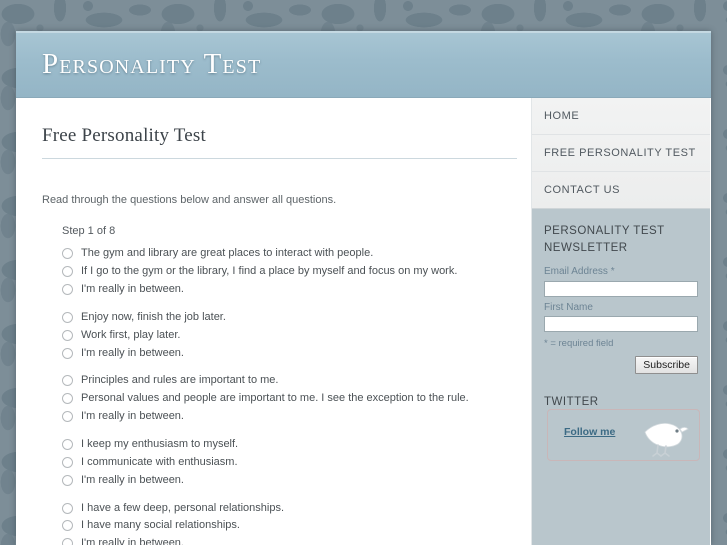 The width and height of the screenshot is (727, 545). I want to click on sidebar-item-home: HOME, so click(621, 116).